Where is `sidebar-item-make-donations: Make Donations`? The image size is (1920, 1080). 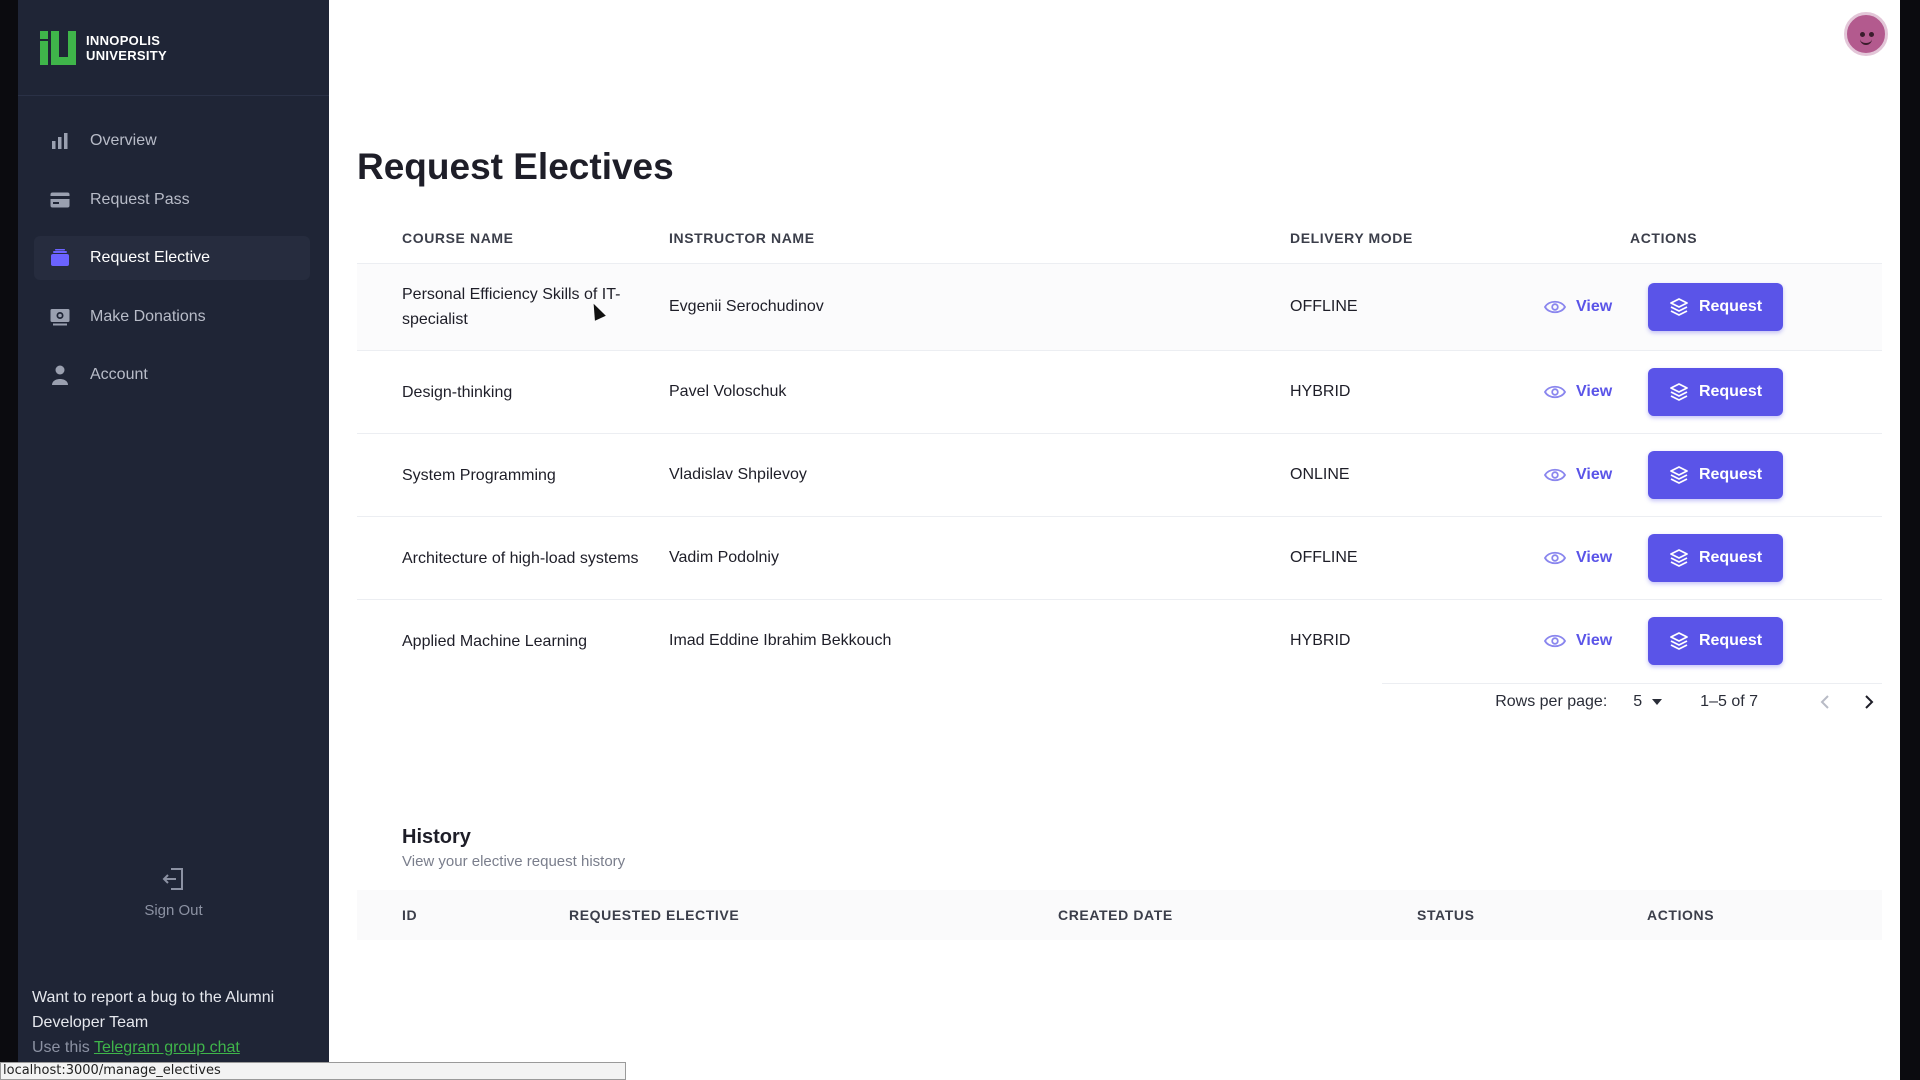
sidebar-item-make-donations: Make Donations is located at coordinates (172, 317).